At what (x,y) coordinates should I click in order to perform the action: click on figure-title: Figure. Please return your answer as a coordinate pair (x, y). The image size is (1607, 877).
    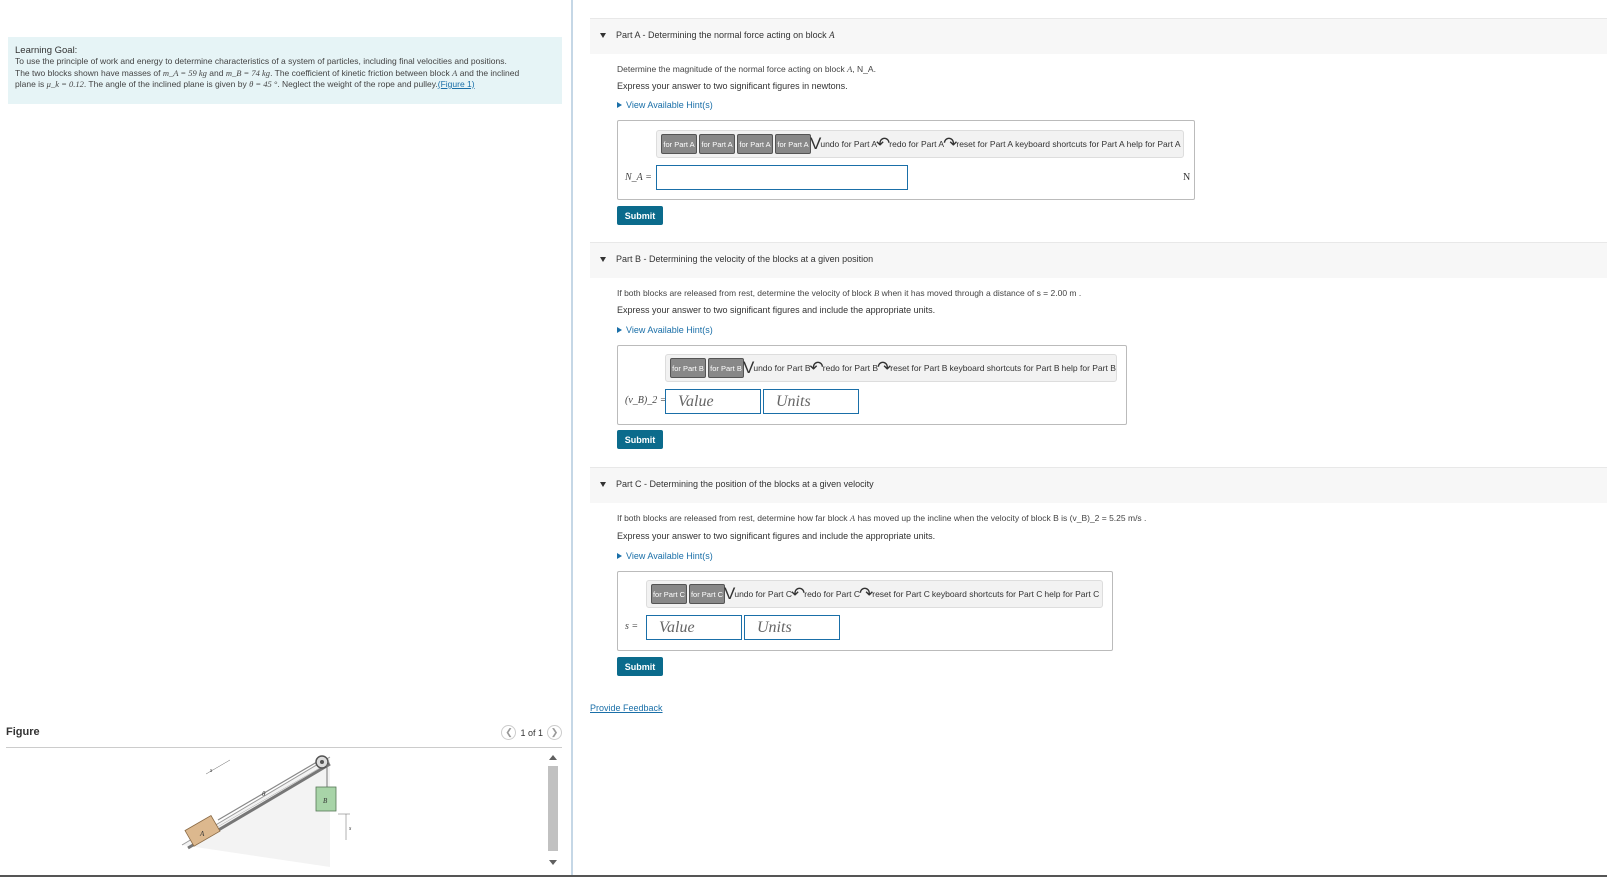
    Looking at the image, I should click on (23, 732).